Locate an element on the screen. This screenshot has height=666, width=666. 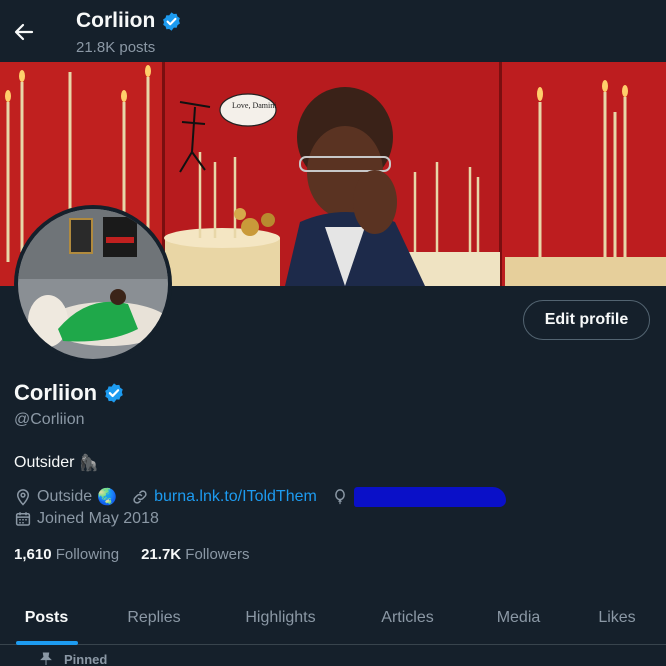
tab-replies: Replies is located at coordinates (154, 617).